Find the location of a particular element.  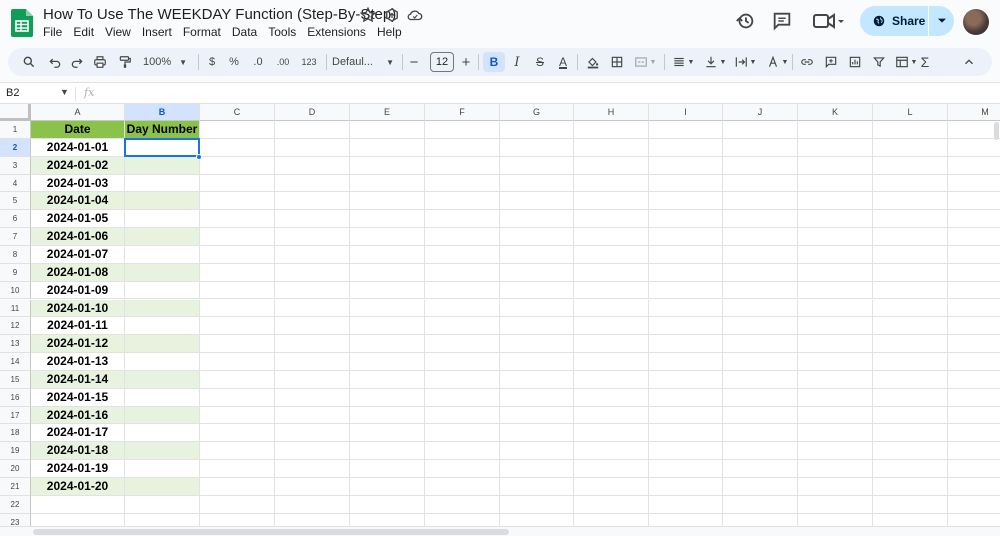

cell-j2 is located at coordinates (760, 147).